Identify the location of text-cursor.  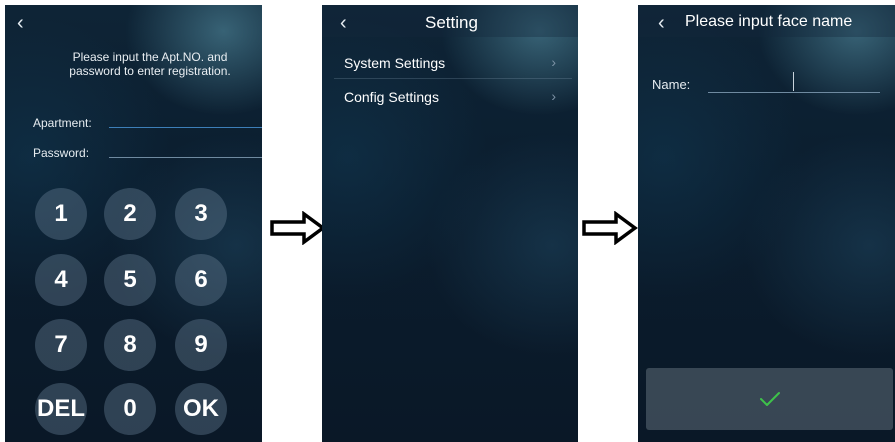
(793, 81).